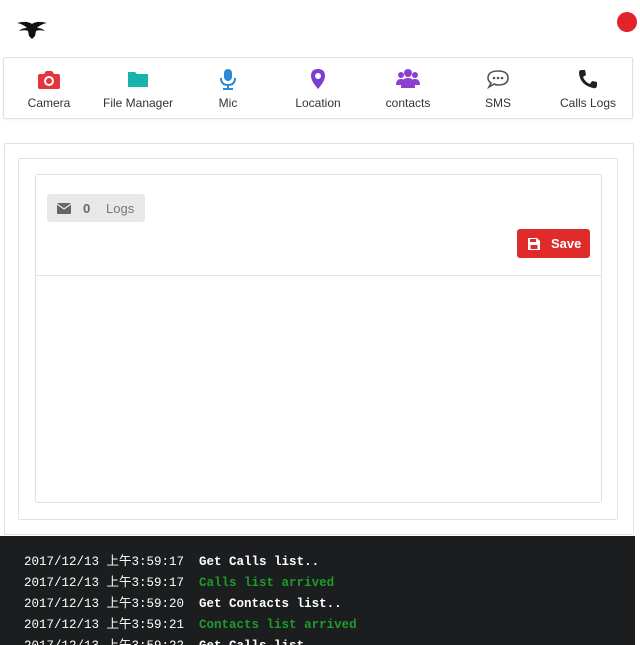 The width and height of the screenshot is (640, 645). I want to click on floppy-disk-icon, so click(534, 244).